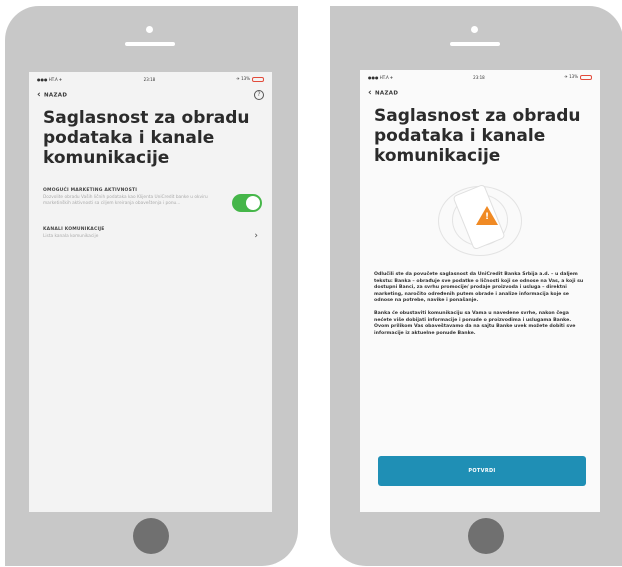 The image size is (622, 567). Describe the element at coordinates (480, 221) in the screenshot. I see `warning-illustration: !` at that location.